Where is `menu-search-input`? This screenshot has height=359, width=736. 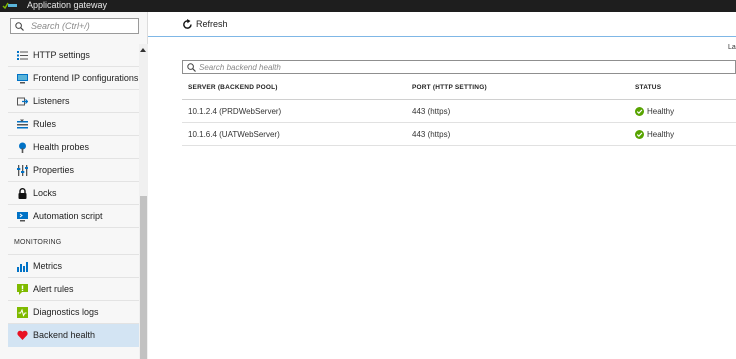 menu-search-input is located at coordinates (83, 26).